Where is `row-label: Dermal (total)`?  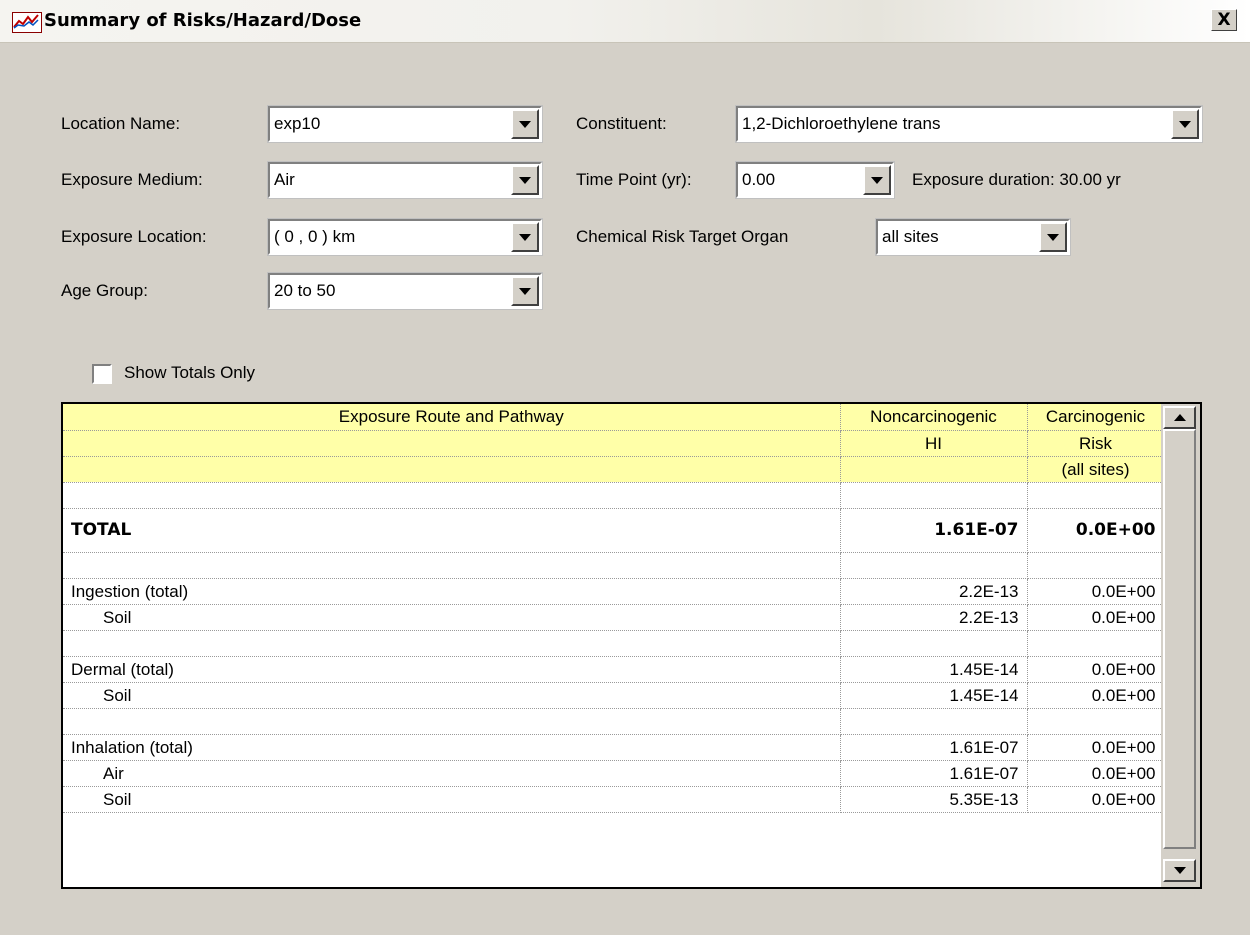 row-label: Dermal (total) is located at coordinates (452, 669).